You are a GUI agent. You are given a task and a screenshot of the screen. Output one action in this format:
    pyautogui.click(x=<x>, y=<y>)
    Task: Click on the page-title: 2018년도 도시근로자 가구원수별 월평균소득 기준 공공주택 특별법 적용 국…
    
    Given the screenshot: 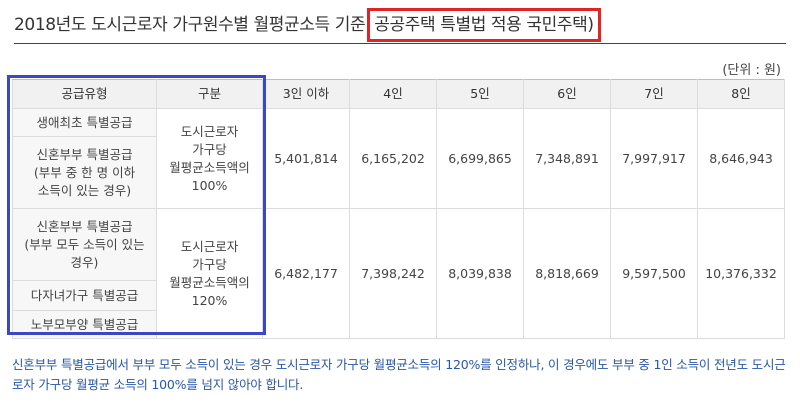 What is the action you would take?
    pyautogui.click(x=307, y=25)
    